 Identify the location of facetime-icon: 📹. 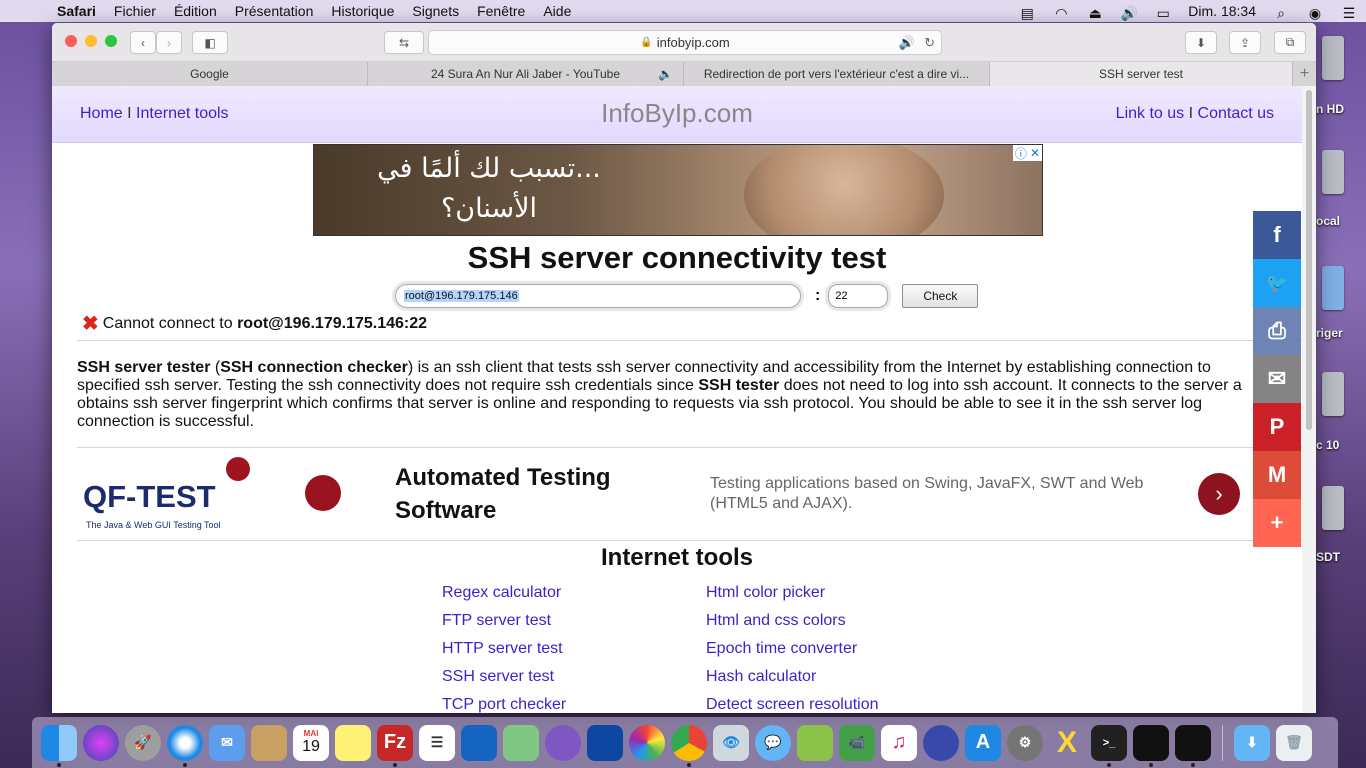
(857, 742).